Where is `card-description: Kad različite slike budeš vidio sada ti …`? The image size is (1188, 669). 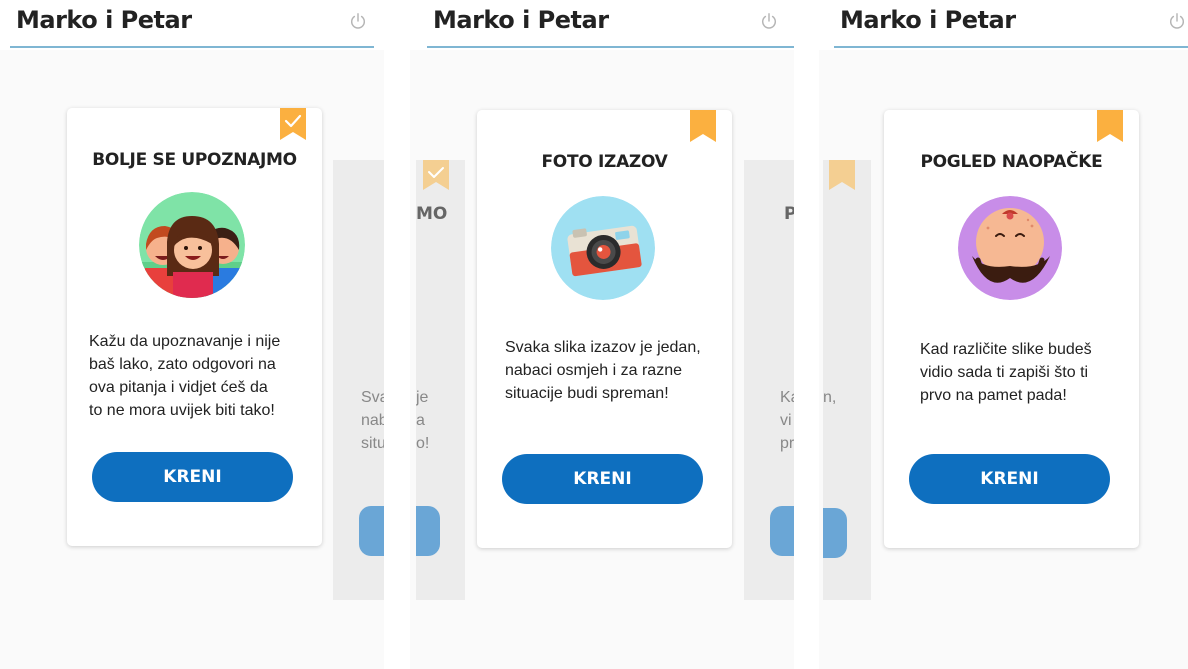
card-description: Kad različite slike budeš vidio sada ti … is located at coordinates (1021, 372).